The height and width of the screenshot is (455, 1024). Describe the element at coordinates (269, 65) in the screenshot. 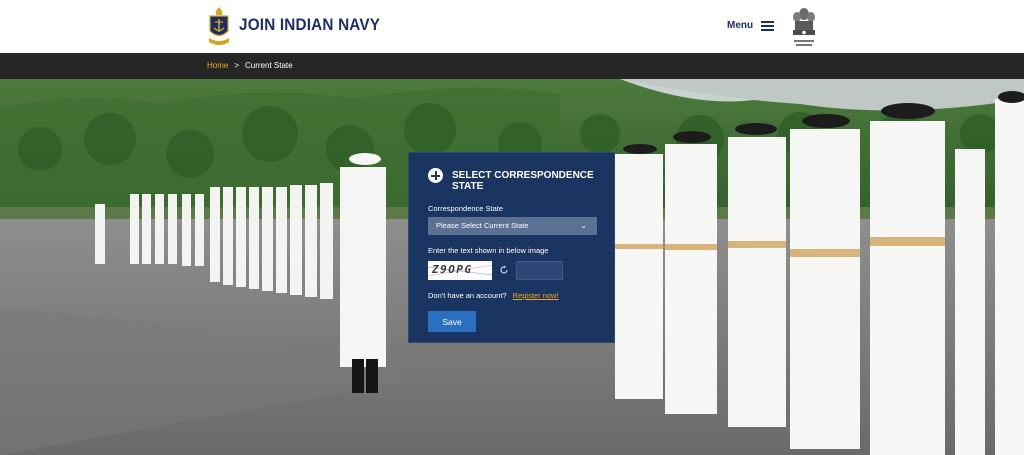

I see `breadcrumb-current: Current State` at that location.